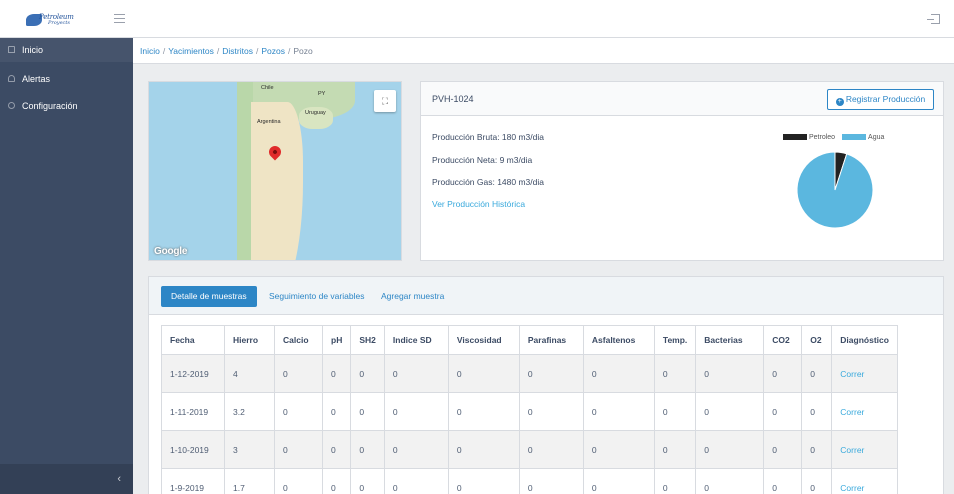  What do you see at coordinates (171, 251) in the screenshot?
I see `google-logo: Google` at bounding box center [171, 251].